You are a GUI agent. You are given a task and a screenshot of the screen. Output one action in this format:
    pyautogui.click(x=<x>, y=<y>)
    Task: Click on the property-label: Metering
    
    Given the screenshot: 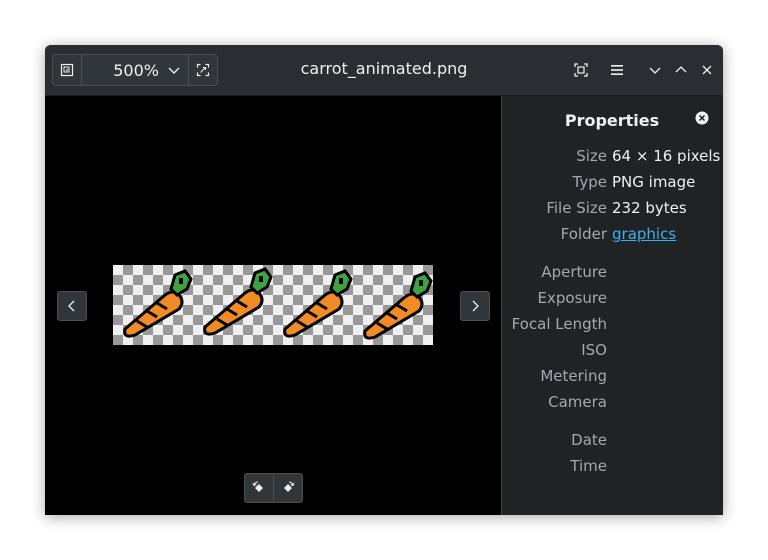 What is the action you would take?
    pyautogui.click(x=573, y=376)
    